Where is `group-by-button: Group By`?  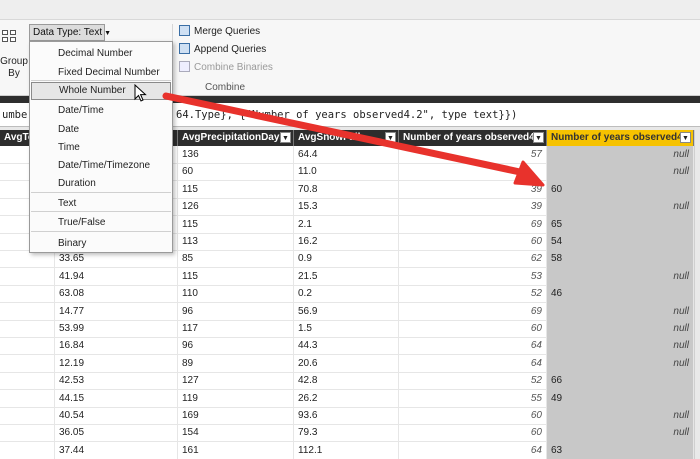
group-by-button: Group By is located at coordinates (14, 56).